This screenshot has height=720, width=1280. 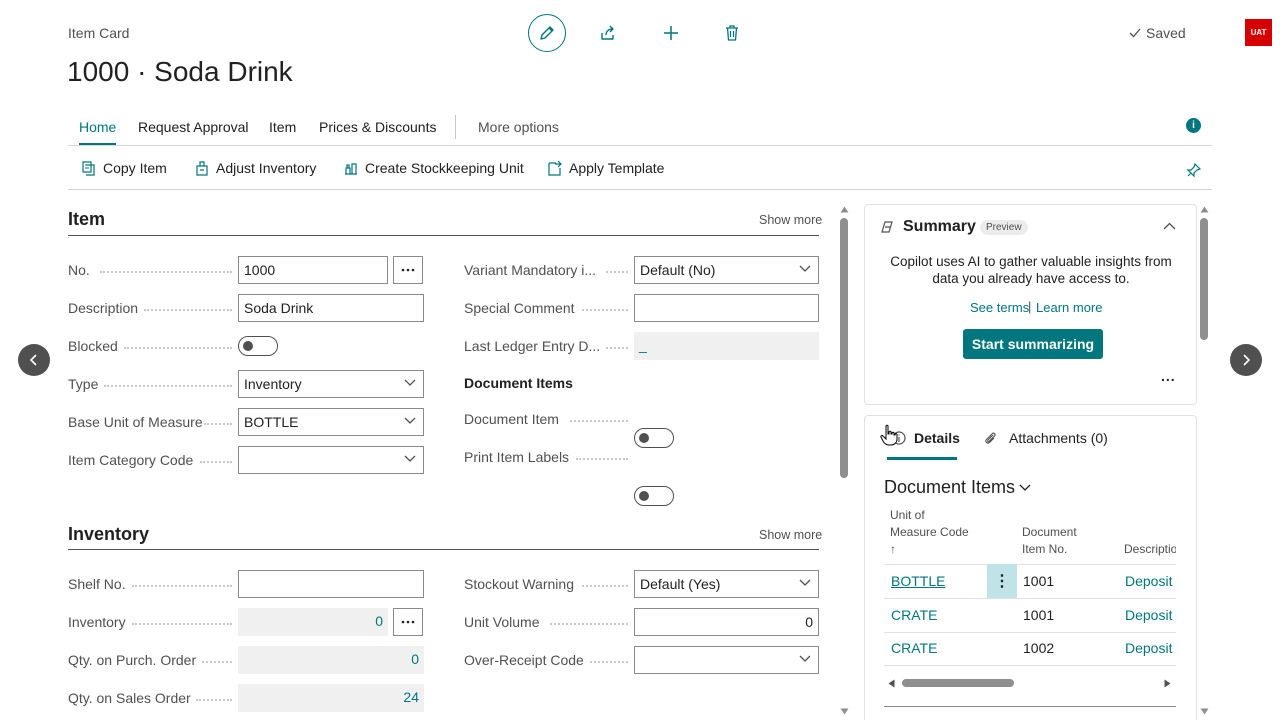 I want to click on tab-home: Home, so click(x=98, y=132).